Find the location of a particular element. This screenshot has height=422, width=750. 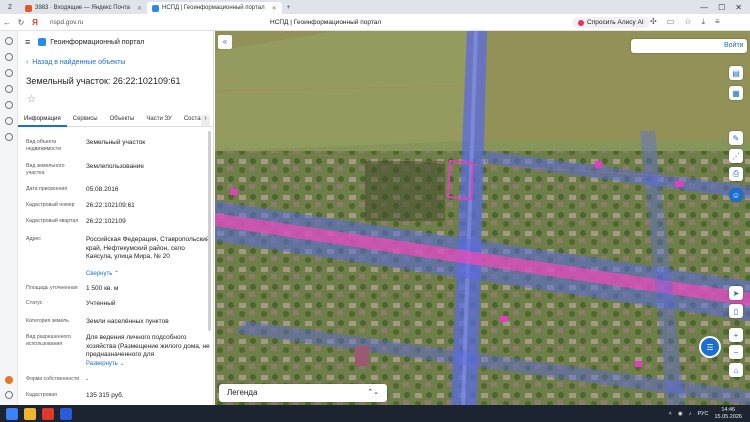

app-header: ≡ Геоинформационный портал is located at coordinates (115, 42).